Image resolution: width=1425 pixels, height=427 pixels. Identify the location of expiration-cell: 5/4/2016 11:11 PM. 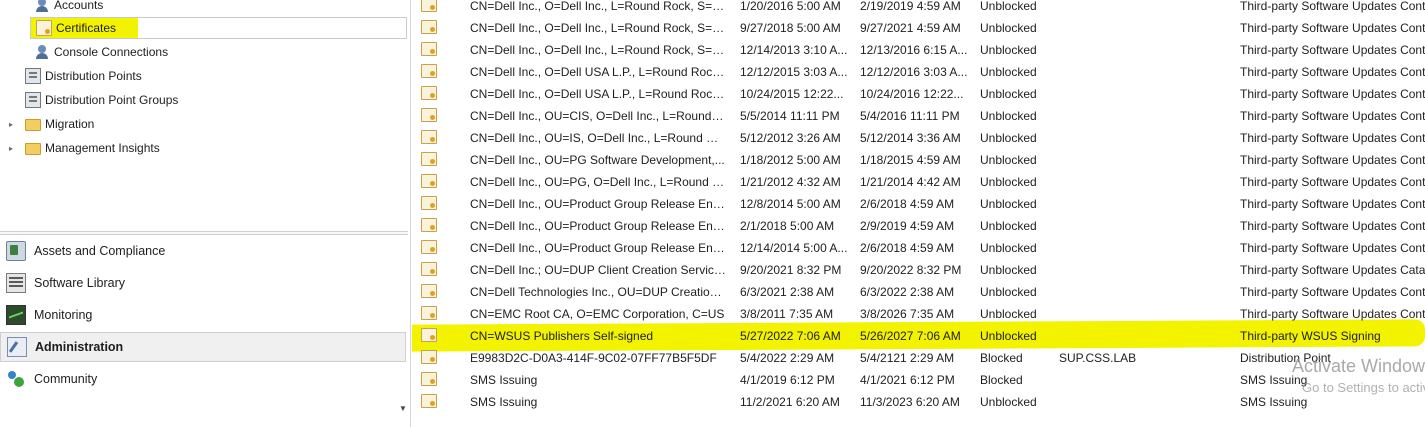
(910, 116).